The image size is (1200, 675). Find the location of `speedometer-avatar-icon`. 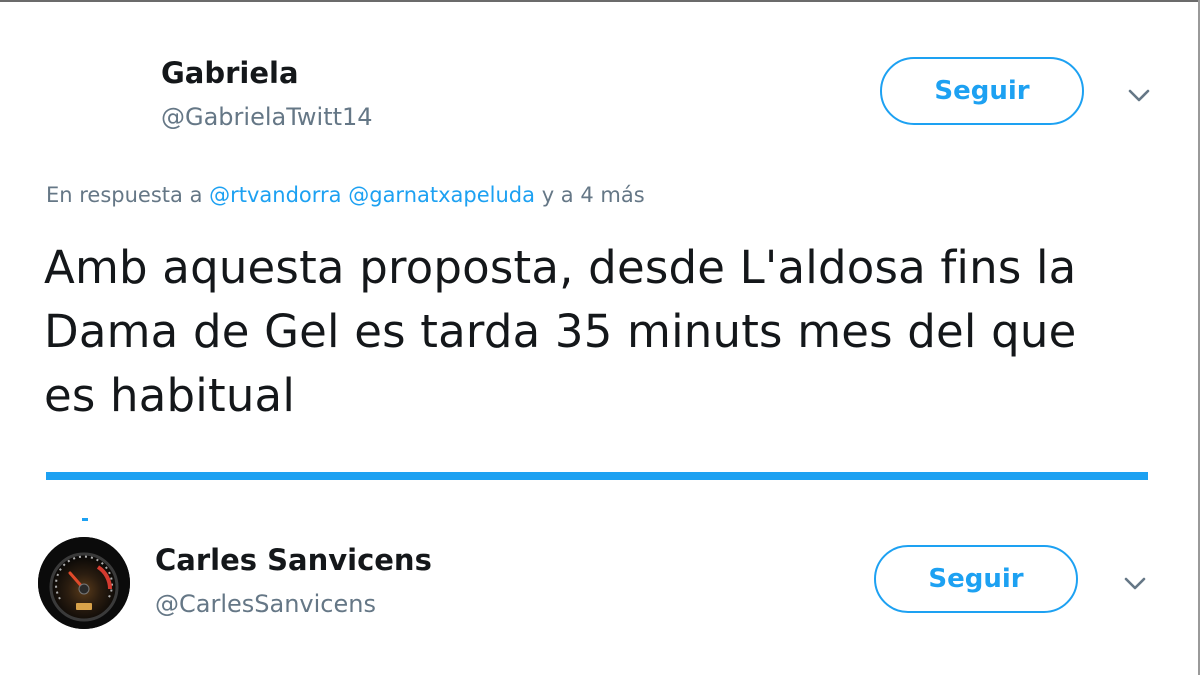

speedometer-avatar-icon is located at coordinates (84, 583).